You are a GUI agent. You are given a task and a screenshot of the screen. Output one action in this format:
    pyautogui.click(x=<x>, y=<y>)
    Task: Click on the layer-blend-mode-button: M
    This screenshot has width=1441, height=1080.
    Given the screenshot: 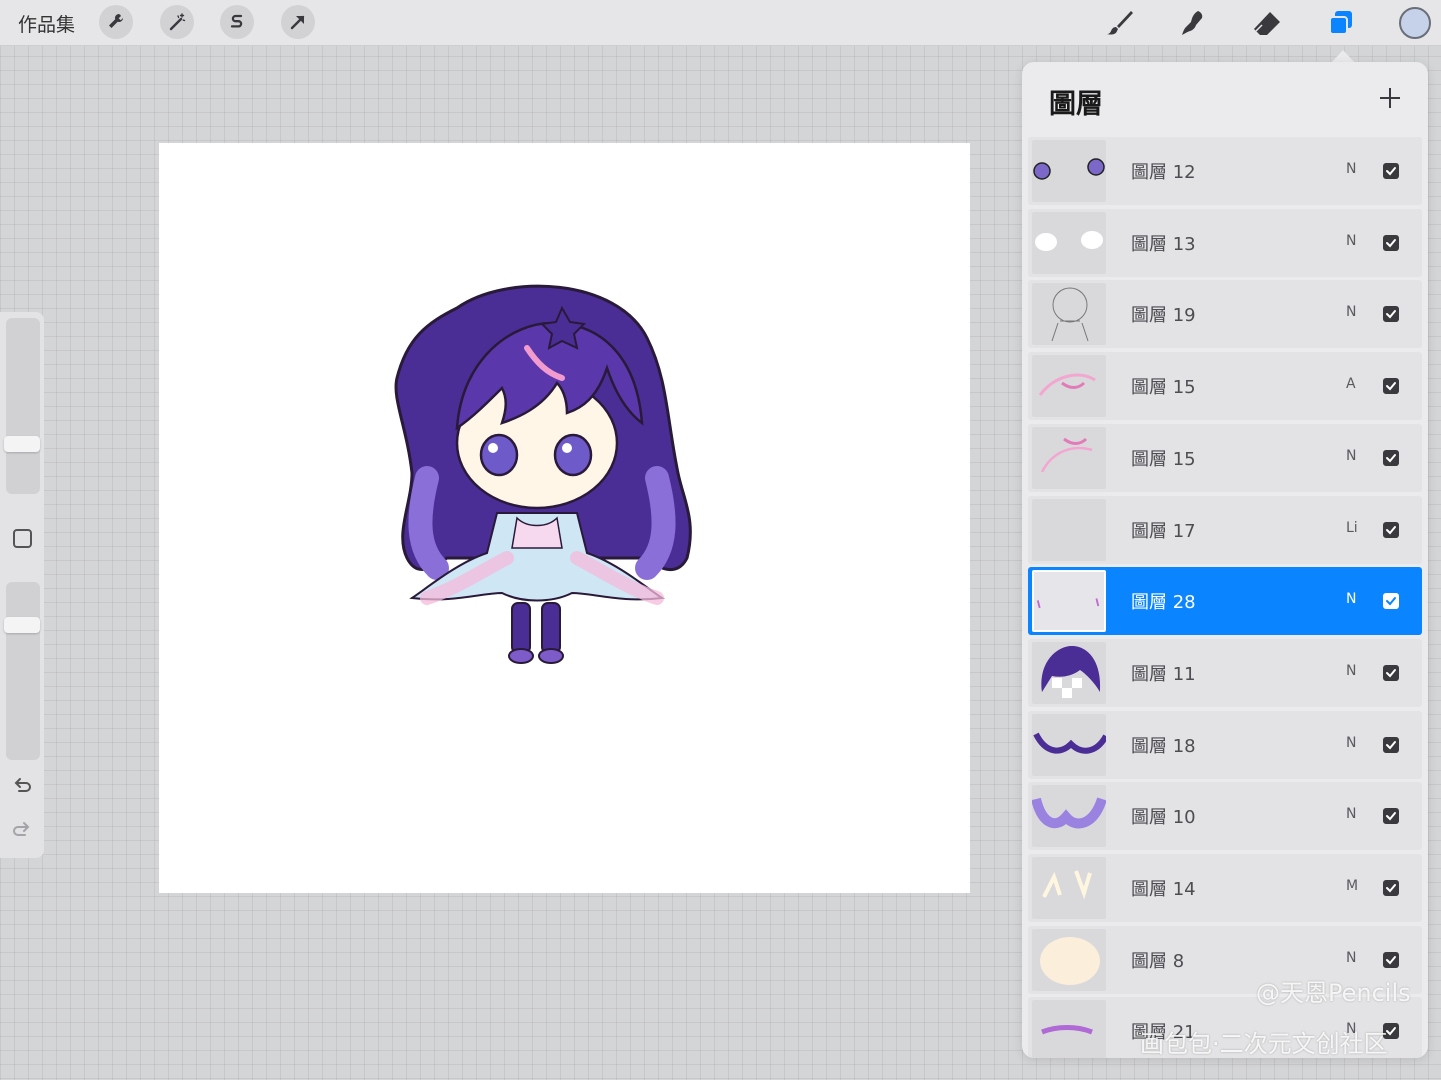 What is the action you would take?
    pyautogui.click(x=1352, y=886)
    